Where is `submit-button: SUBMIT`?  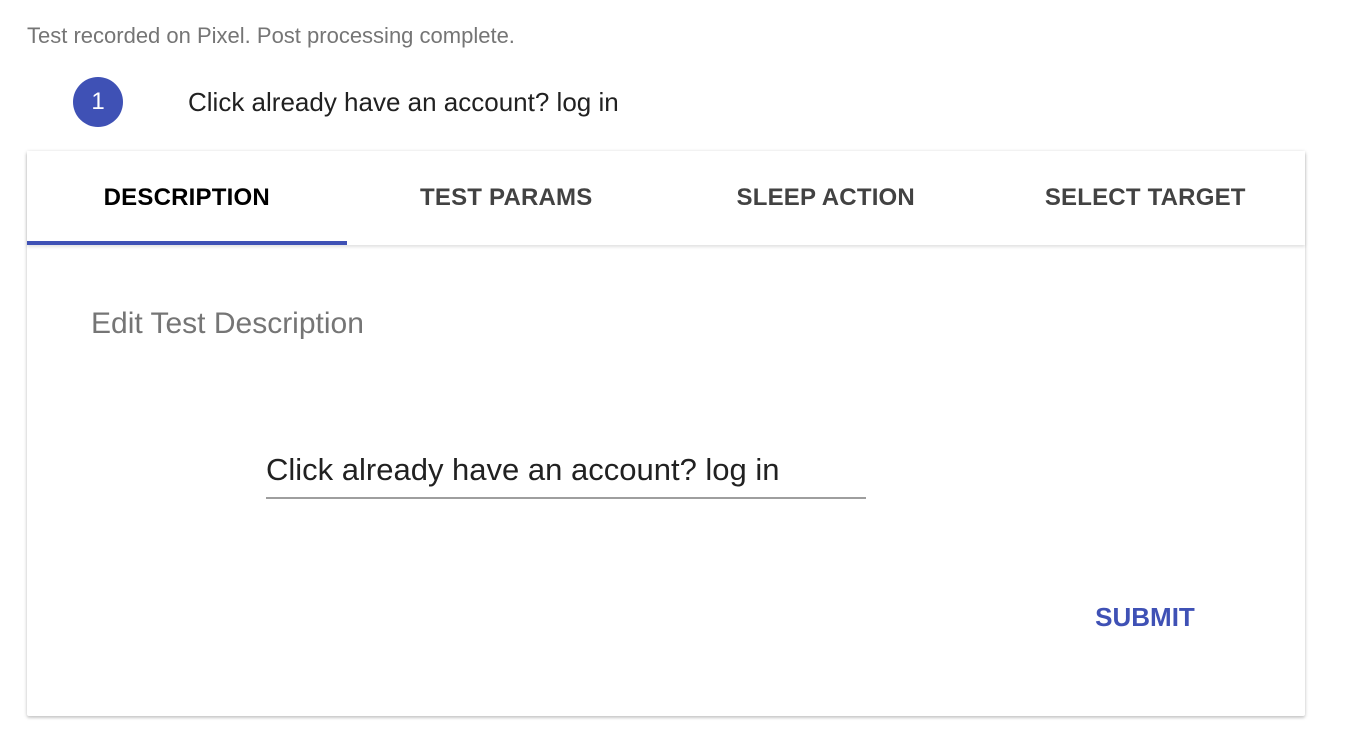
submit-button: SUBMIT is located at coordinates (1145, 617).